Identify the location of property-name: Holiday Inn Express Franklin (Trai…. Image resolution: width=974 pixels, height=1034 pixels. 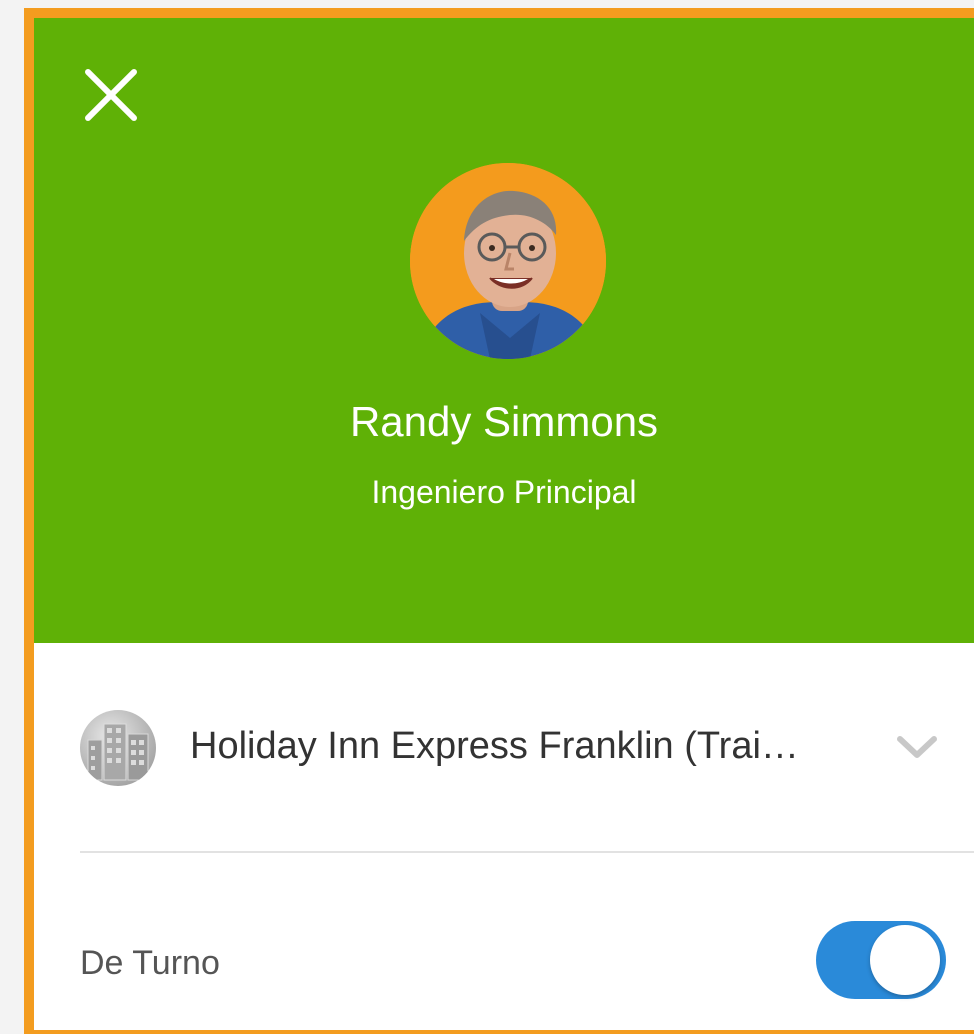
(494, 746).